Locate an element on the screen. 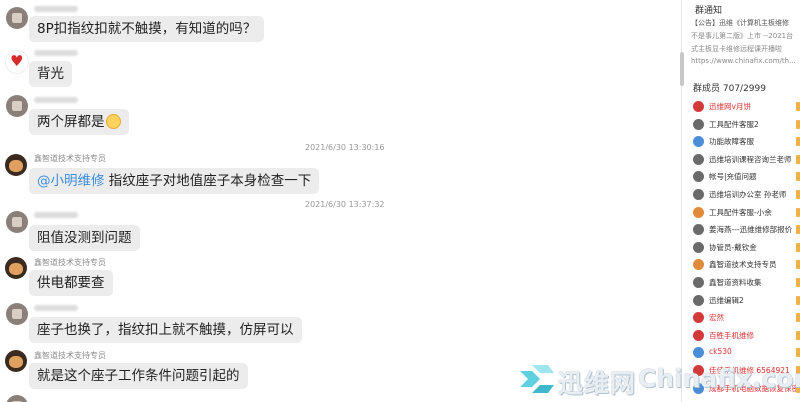 This screenshot has width=800, height=402. message-text: 供电都要查 is located at coordinates (71, 283).